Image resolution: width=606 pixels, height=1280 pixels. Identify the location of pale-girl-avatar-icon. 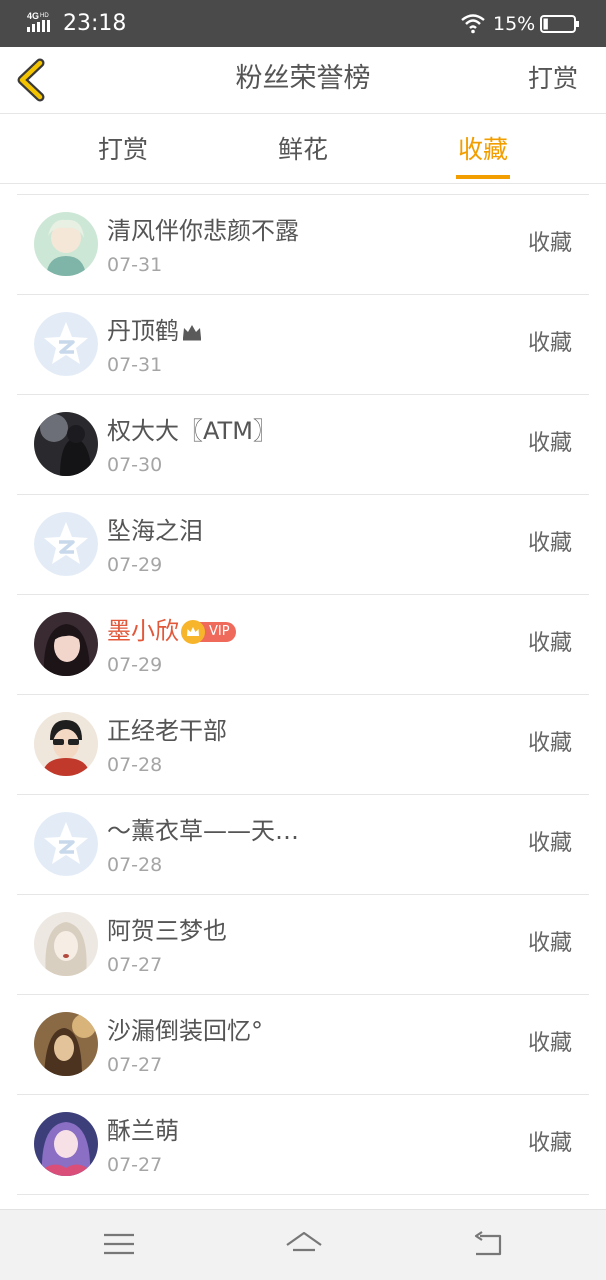
(66, 944).